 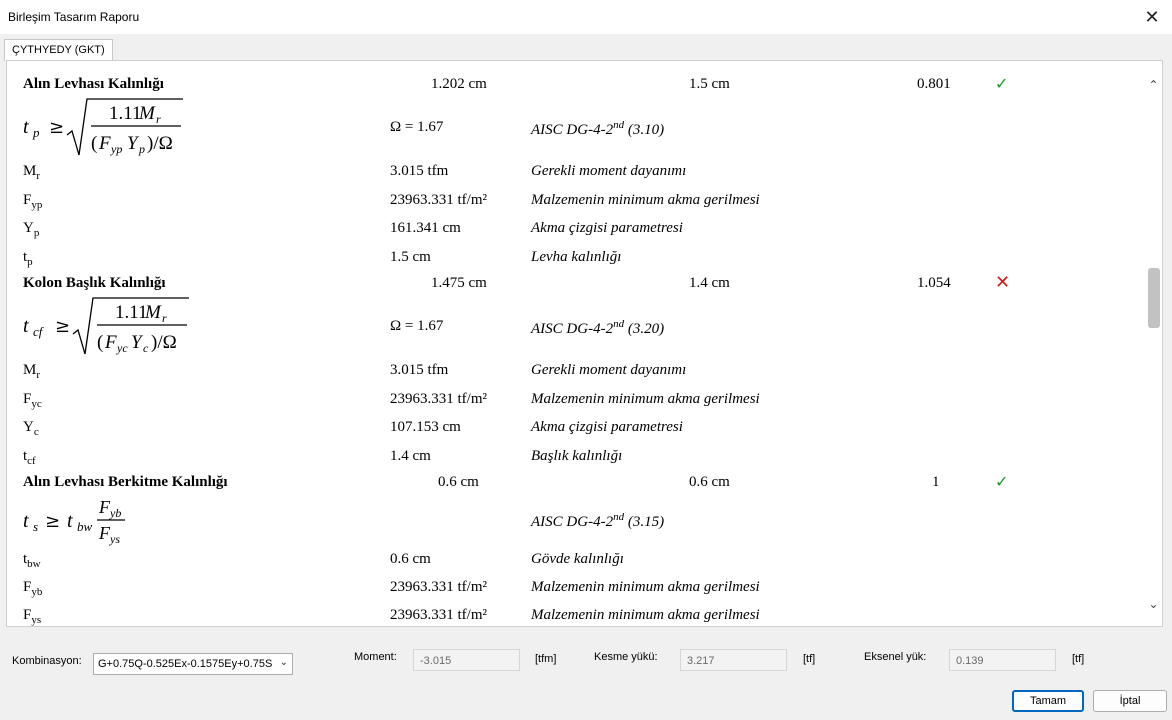 I want to click on moment-label: Moment:, so click(x=375, y=657).